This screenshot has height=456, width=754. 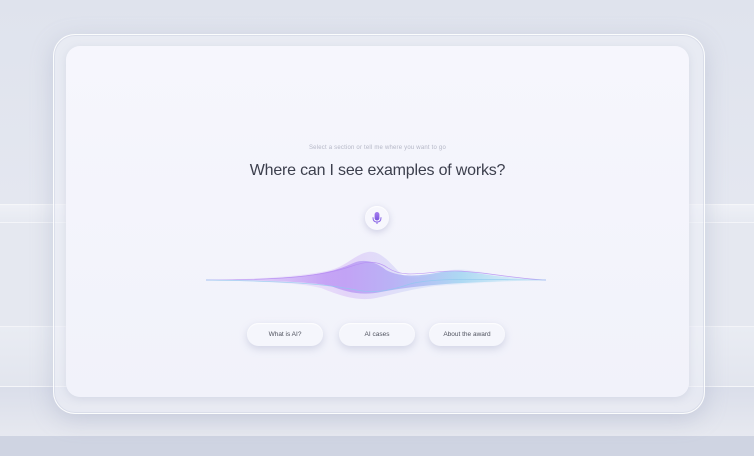 I want to click on voice-waveform, so click(x=376, y=275).